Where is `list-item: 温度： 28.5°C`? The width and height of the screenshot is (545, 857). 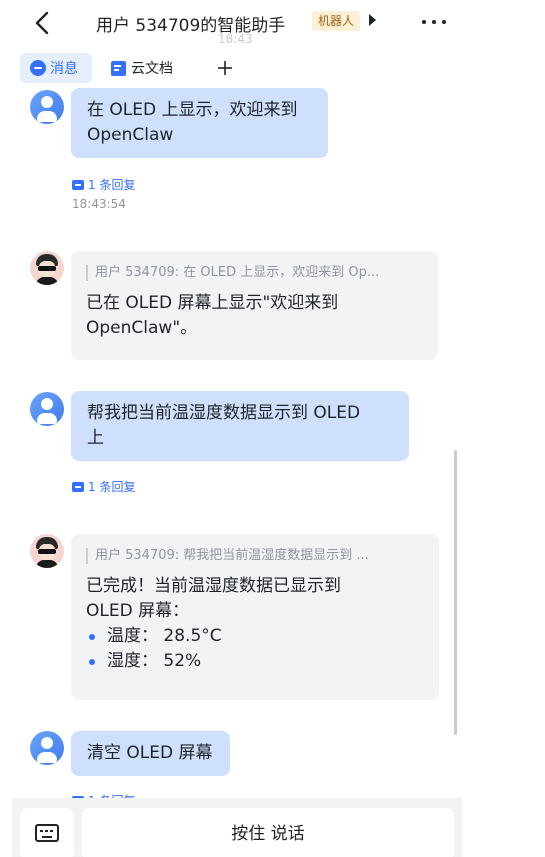
list-item: 温度： 28.5°C is located at coordinates (255, 636).